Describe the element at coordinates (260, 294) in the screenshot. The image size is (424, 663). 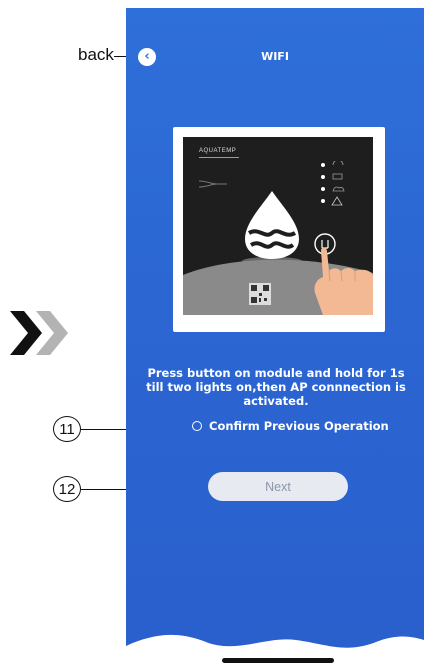
I see `qr-code-icon` at that location.